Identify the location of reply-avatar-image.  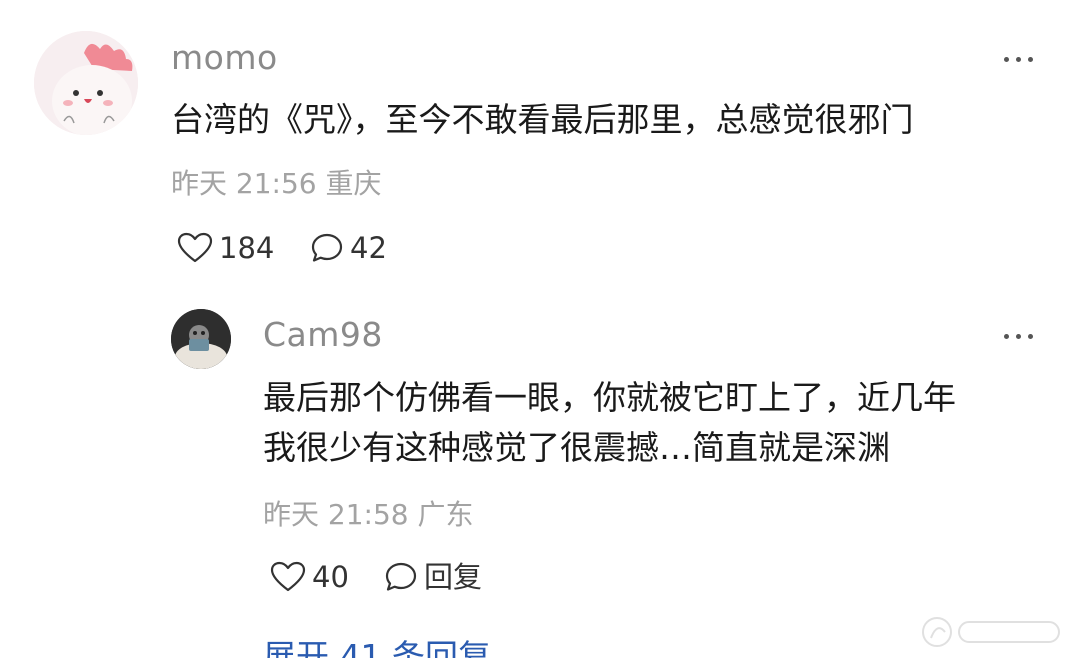
(201, 339).